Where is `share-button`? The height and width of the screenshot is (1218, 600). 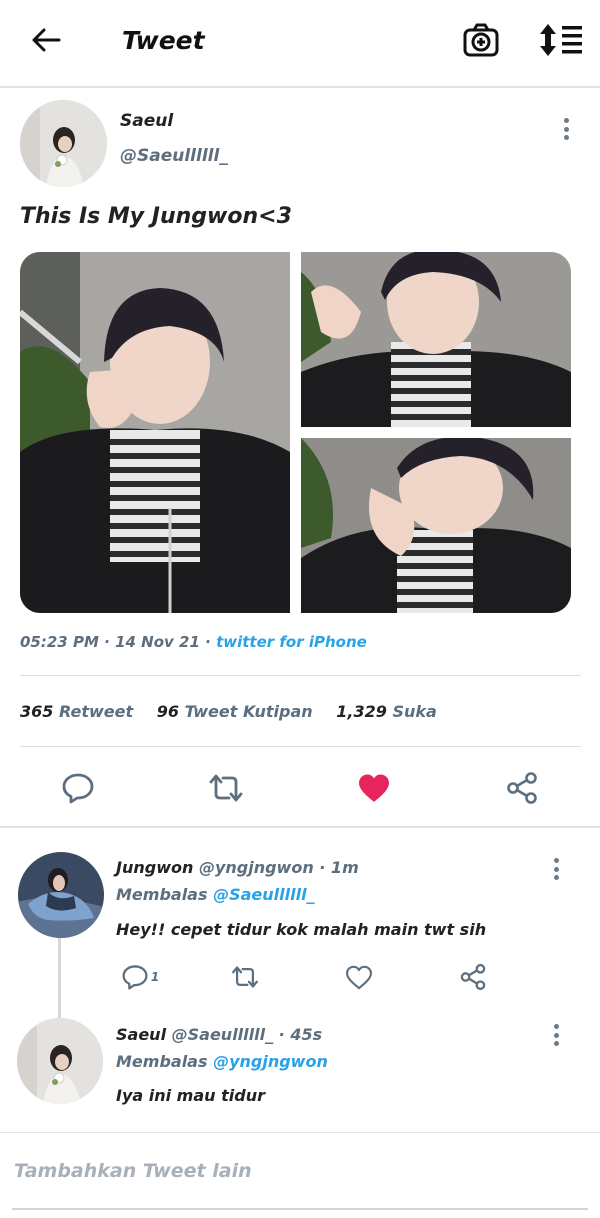
share-button is located at coordinates (522, 788).